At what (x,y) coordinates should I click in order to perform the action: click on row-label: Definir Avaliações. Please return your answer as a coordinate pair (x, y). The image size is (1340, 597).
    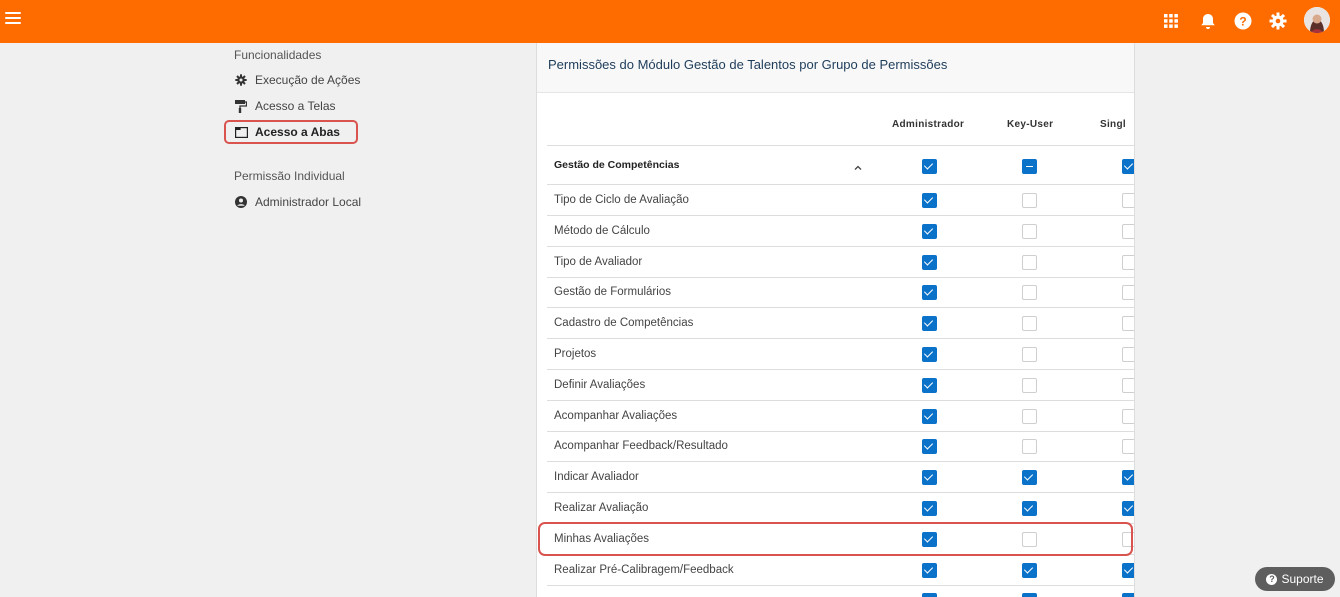
    Looking at the image, I should click on (600, 384).